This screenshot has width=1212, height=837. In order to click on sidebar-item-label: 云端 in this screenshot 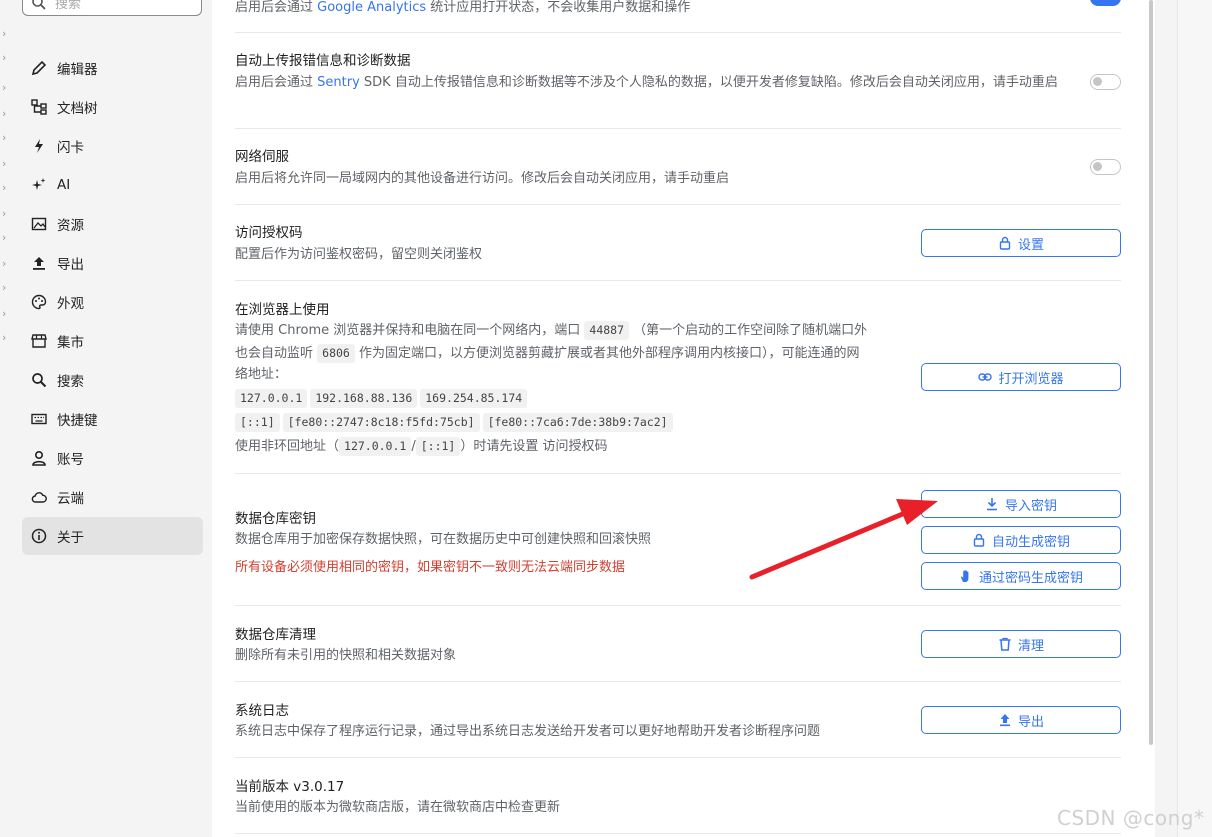, I will do `click(70, 499)`.